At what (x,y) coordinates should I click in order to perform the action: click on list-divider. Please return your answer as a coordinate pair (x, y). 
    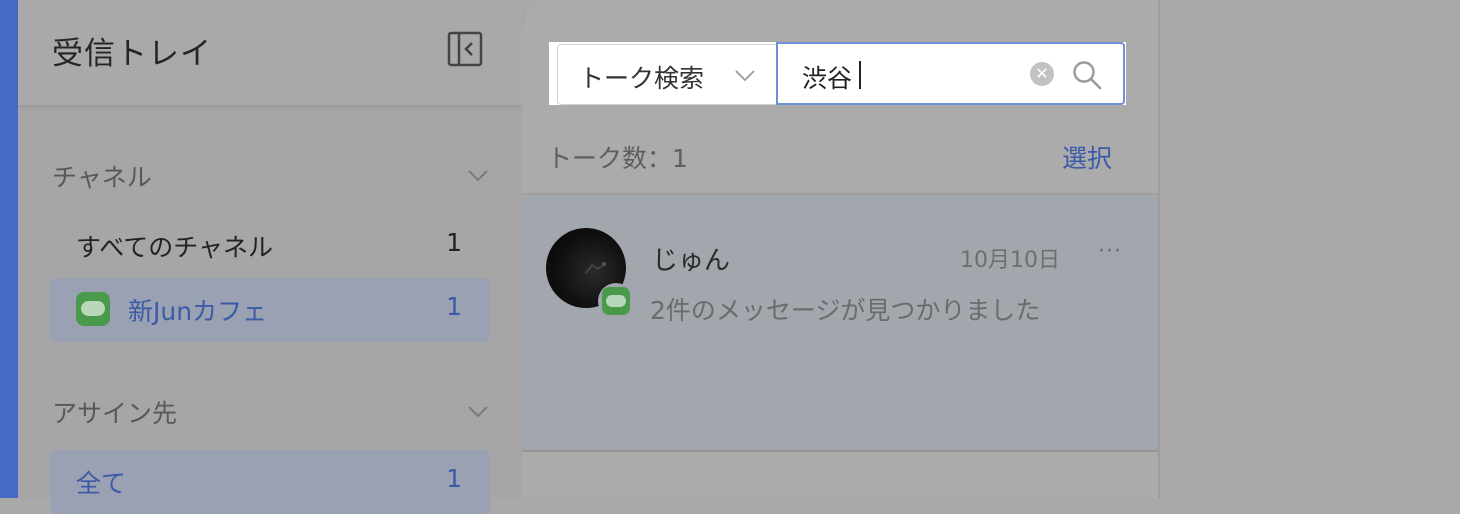
    Looking at the image, I should click on (840, 451).